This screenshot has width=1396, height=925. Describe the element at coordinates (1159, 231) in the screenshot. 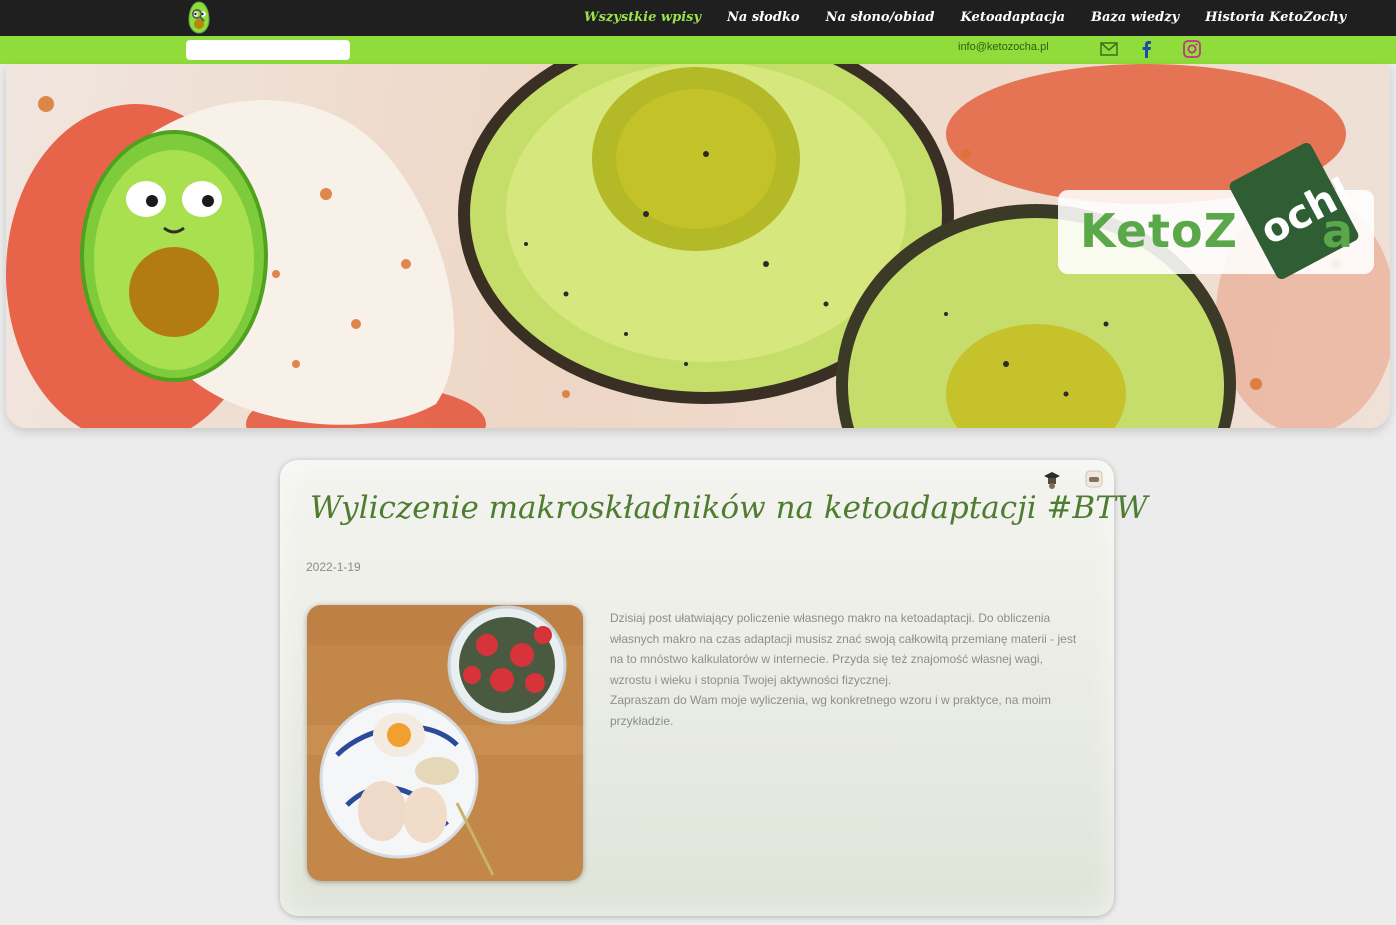

I see `brand-name-prefix: KetoZ` at that location.